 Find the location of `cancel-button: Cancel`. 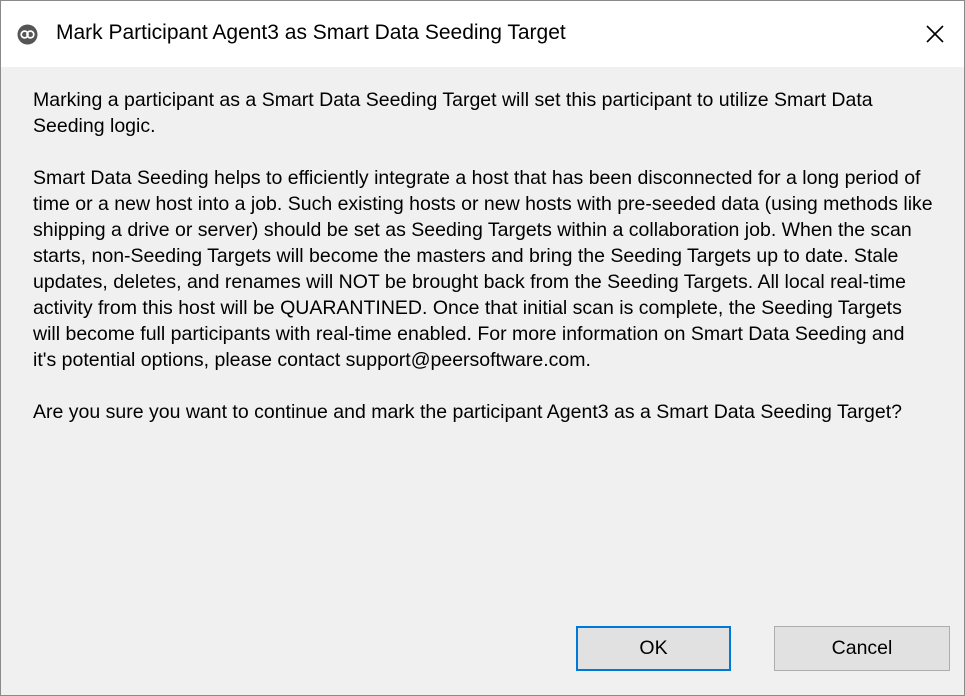

cancel-button: Cancel is located at coordinates (862, 648).